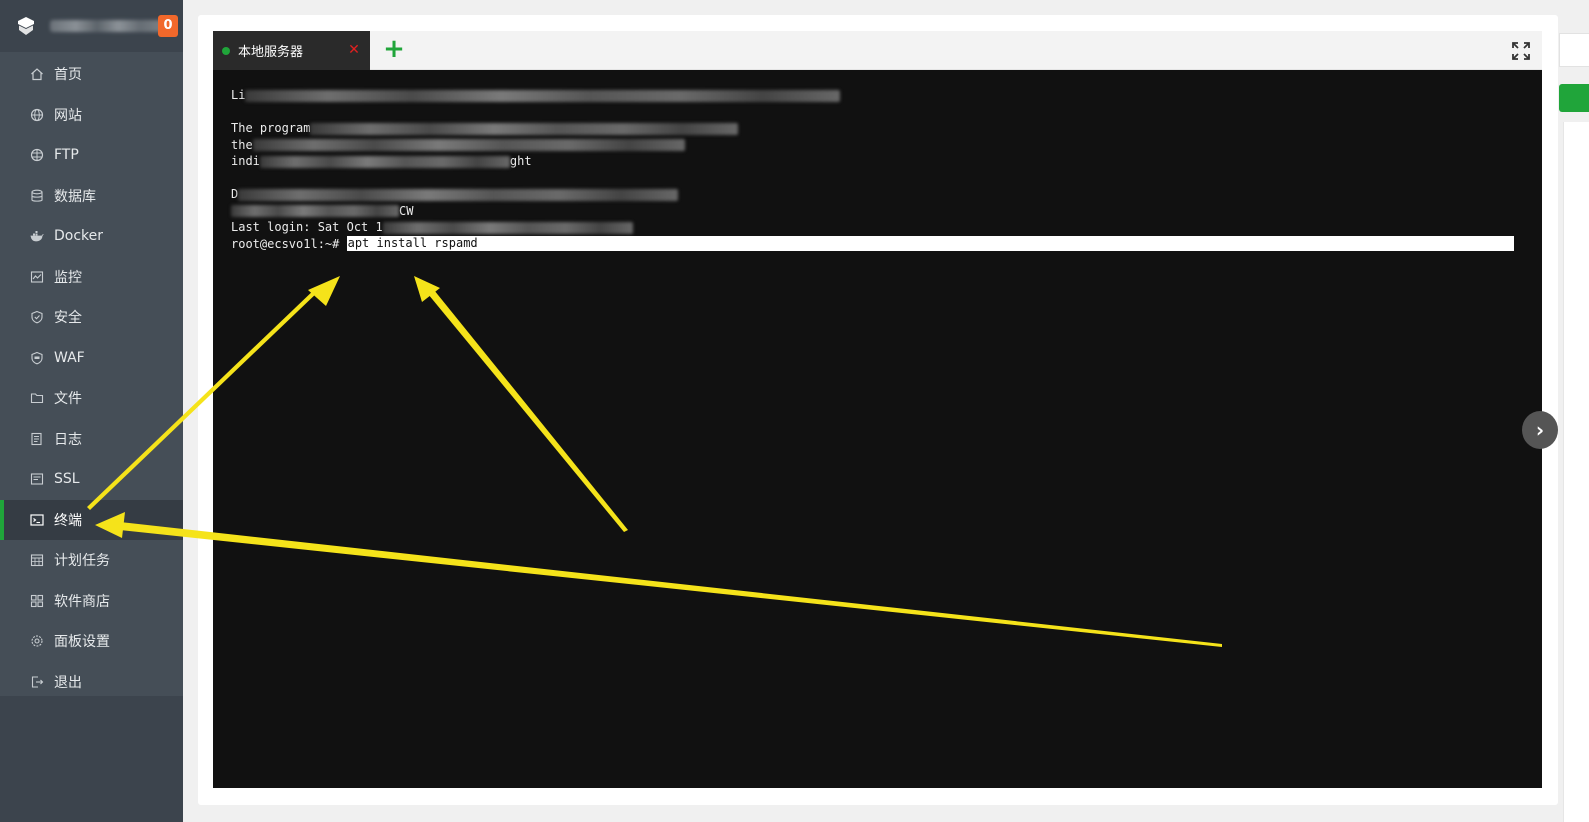  I want to click on docker-icon, so click(37, 236).